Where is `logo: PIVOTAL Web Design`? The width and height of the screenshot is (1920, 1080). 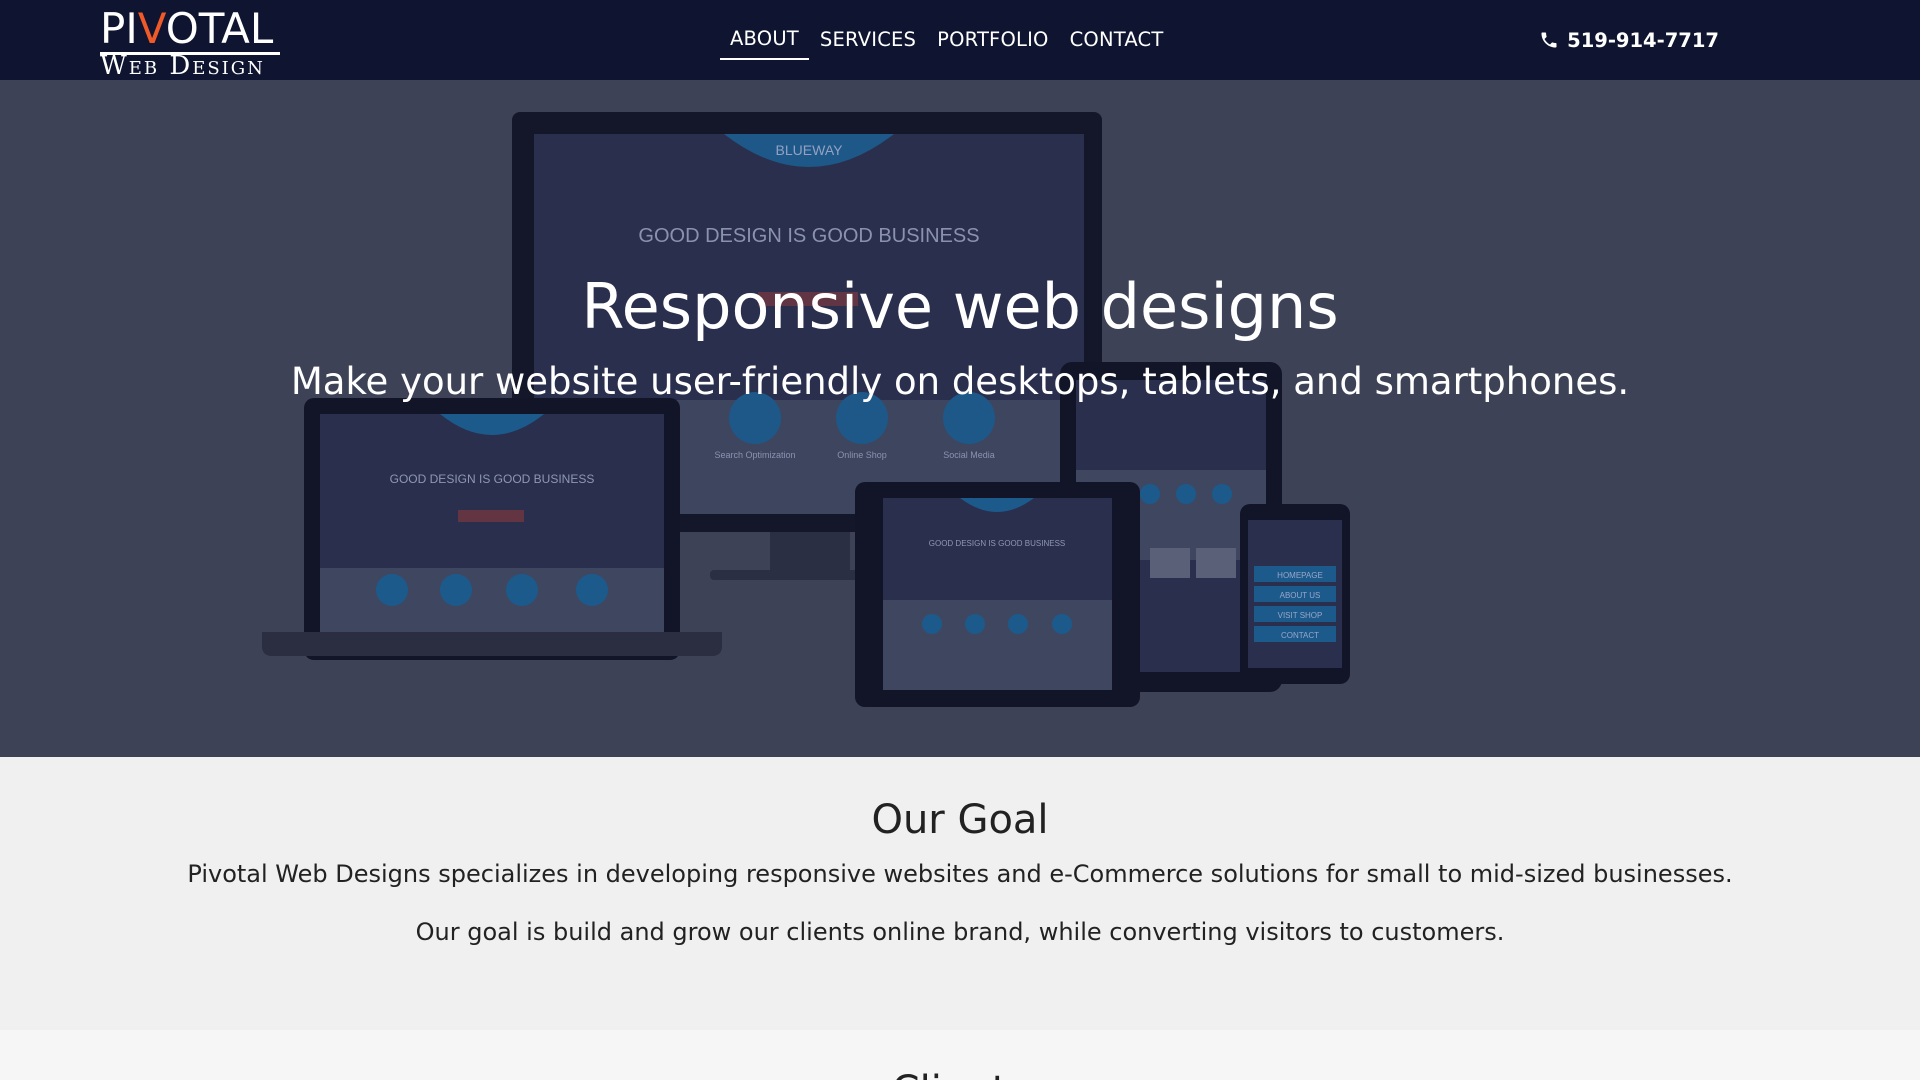 logo: PIVOTAL Web Design is located at coordinates (190, 42).